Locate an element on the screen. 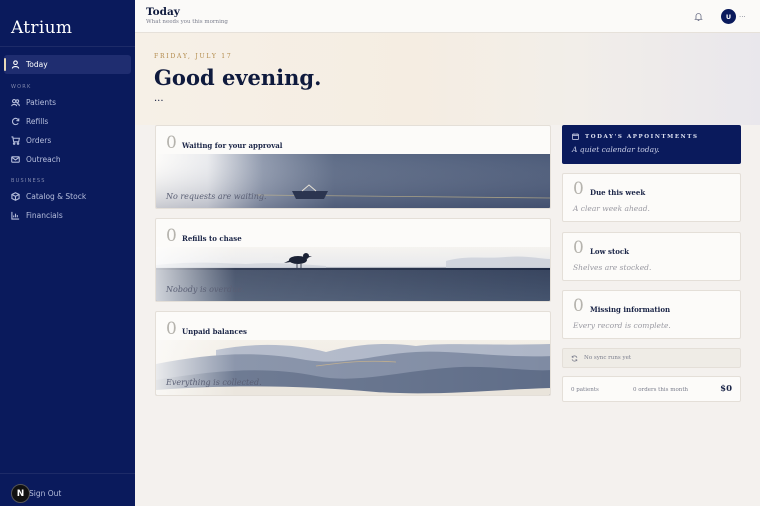 This screenshot has height=506, width=760. section-label-business: BUSINESS is located at coordinates (28, 181).